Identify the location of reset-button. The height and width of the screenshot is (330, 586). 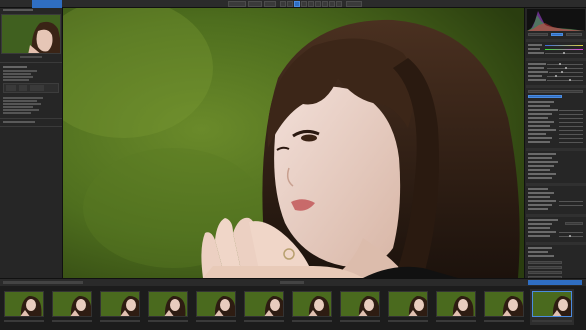
(37, 88).